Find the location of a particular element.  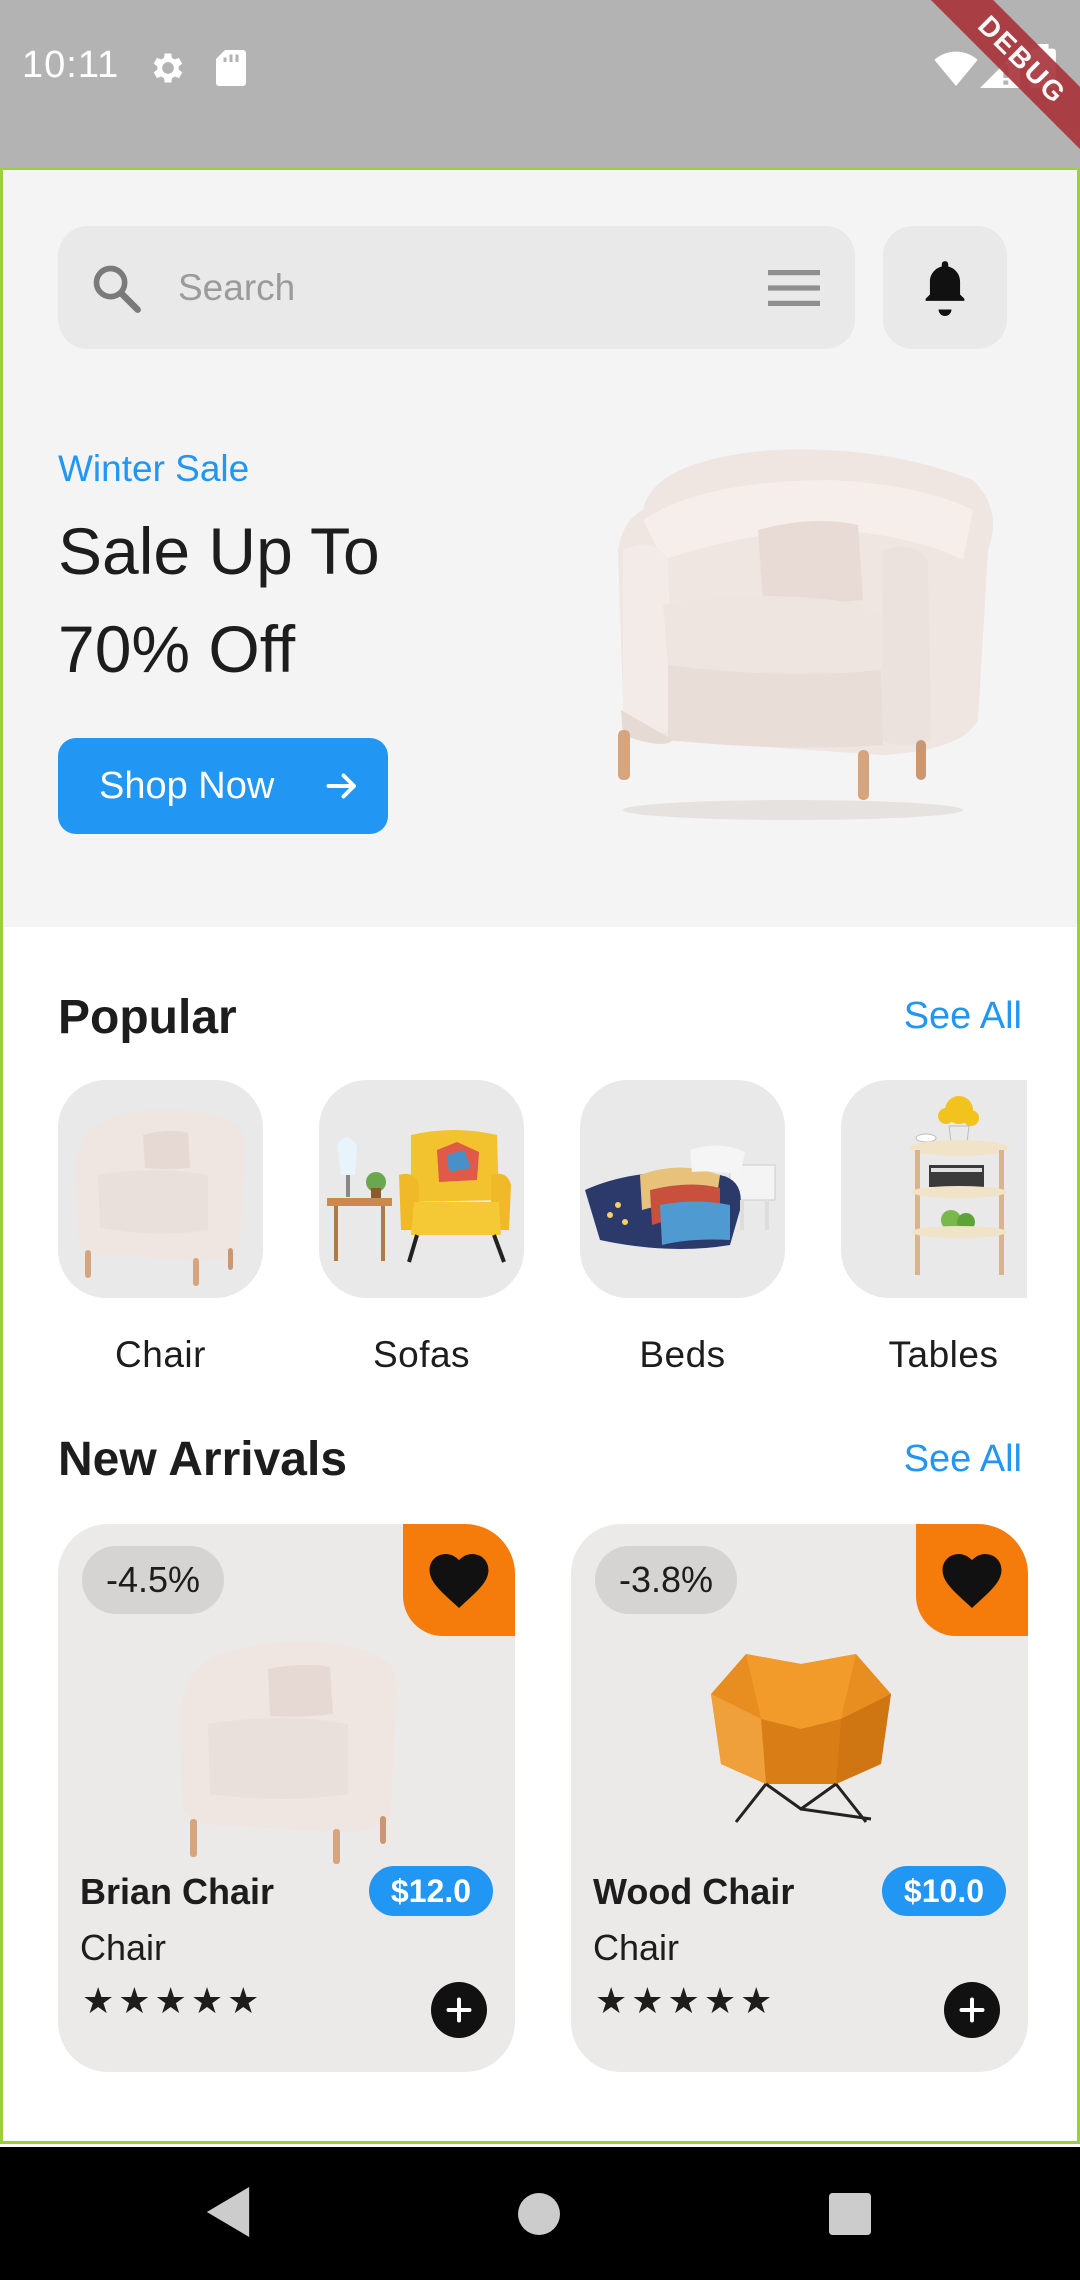

category-label: Beds is located at coordinates (682, 1354).